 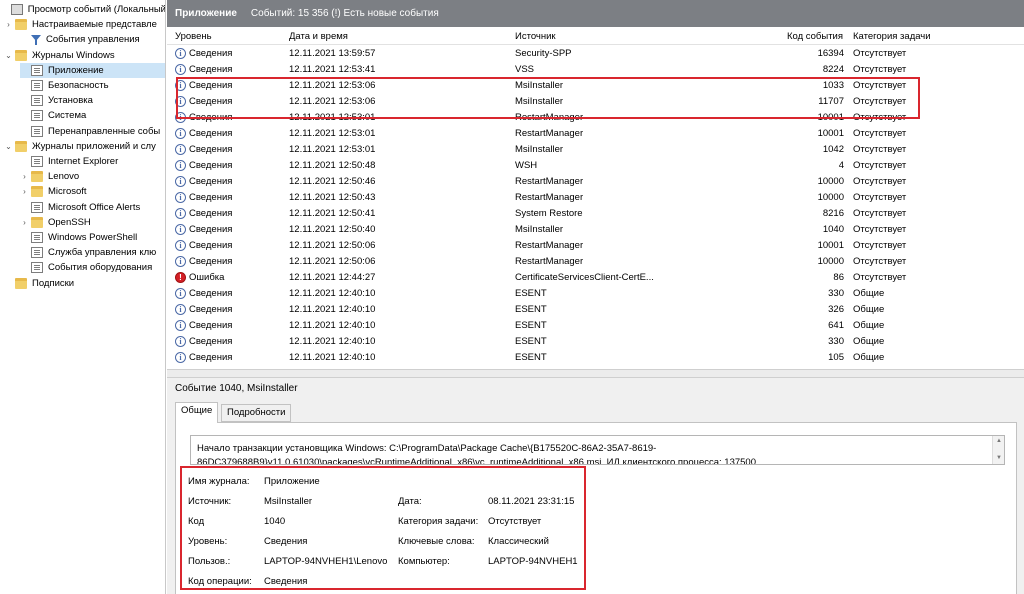 What do you see at coordinates (92, 237) in the screenshot?
I see `tree-powershell: Windows PowerShell` at bounding box center [92, 237].